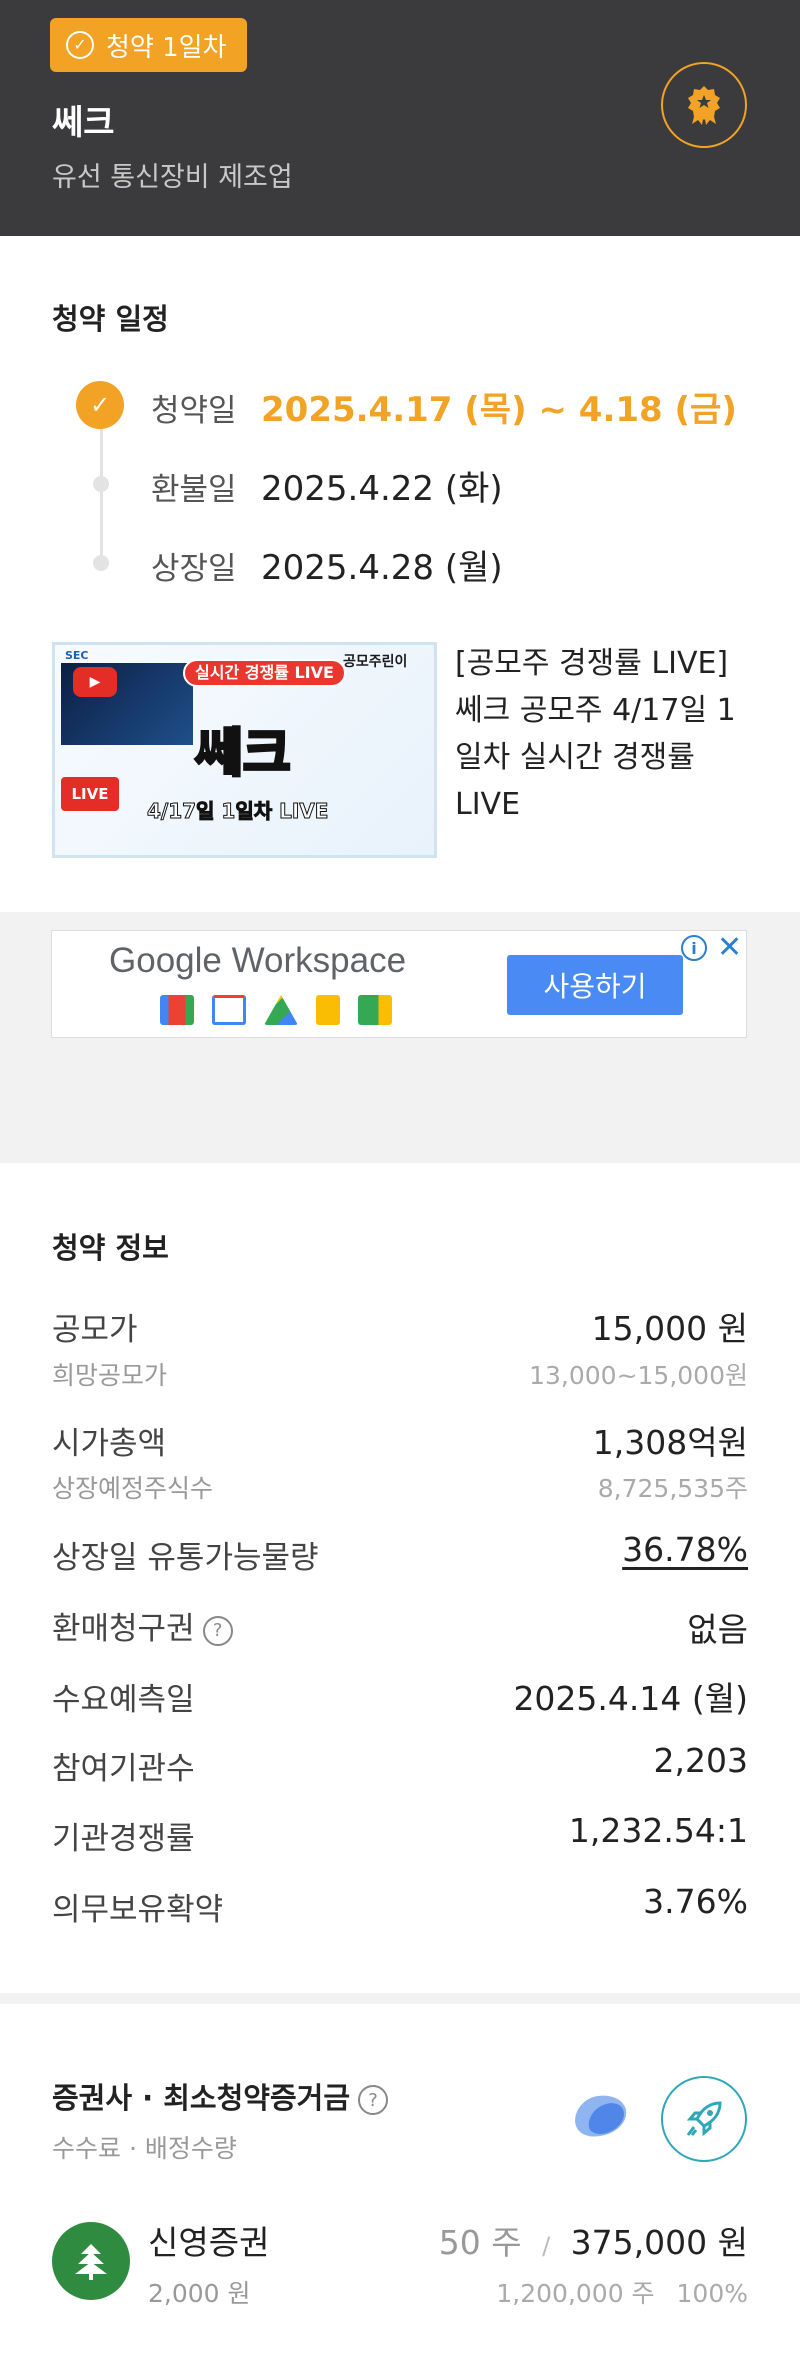 The image size is (800, 2366). I want to click on market-cap-value: 1,308억원, so click(670, 1442).